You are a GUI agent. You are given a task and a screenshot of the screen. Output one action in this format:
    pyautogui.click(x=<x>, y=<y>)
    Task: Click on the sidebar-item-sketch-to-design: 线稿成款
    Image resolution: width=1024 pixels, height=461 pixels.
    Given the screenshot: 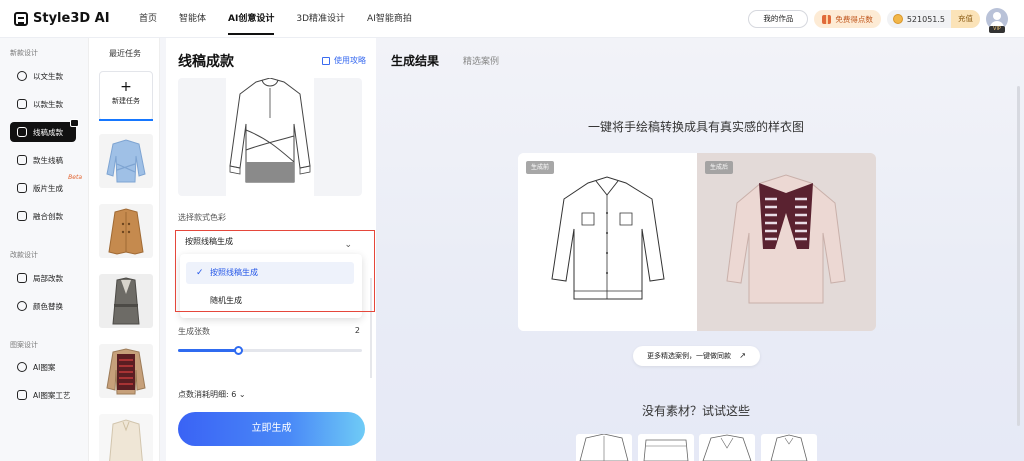 What is the action you would take?
    pyautogui.click(x=44, y=130)
    